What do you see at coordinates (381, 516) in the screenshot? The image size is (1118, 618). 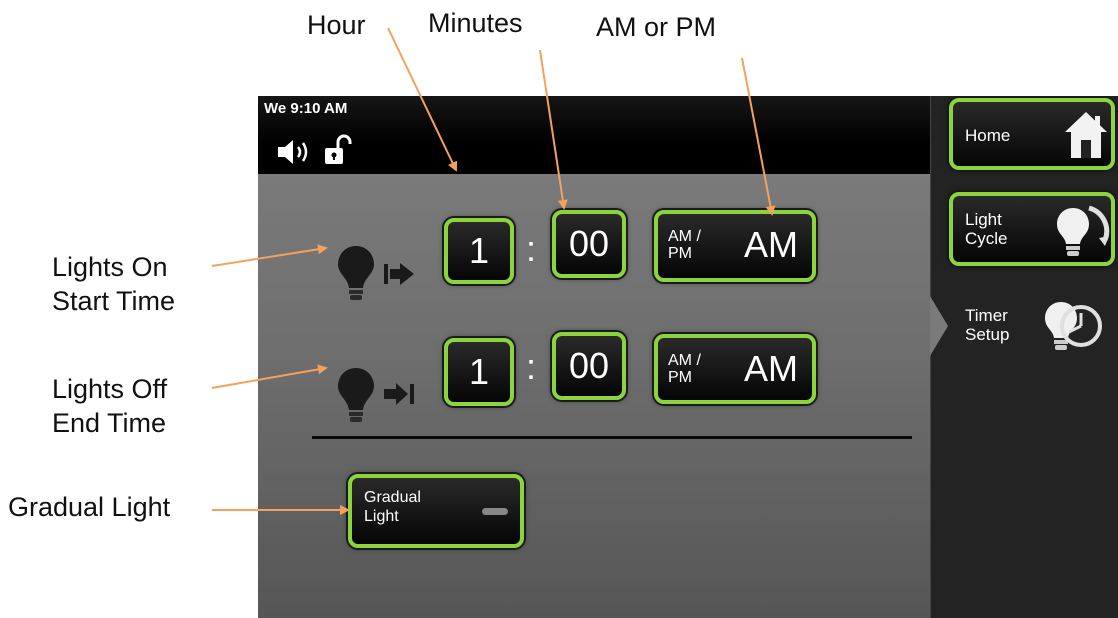 I see `gradual-light-label-line2: Light` at bounding box center [381, 516].